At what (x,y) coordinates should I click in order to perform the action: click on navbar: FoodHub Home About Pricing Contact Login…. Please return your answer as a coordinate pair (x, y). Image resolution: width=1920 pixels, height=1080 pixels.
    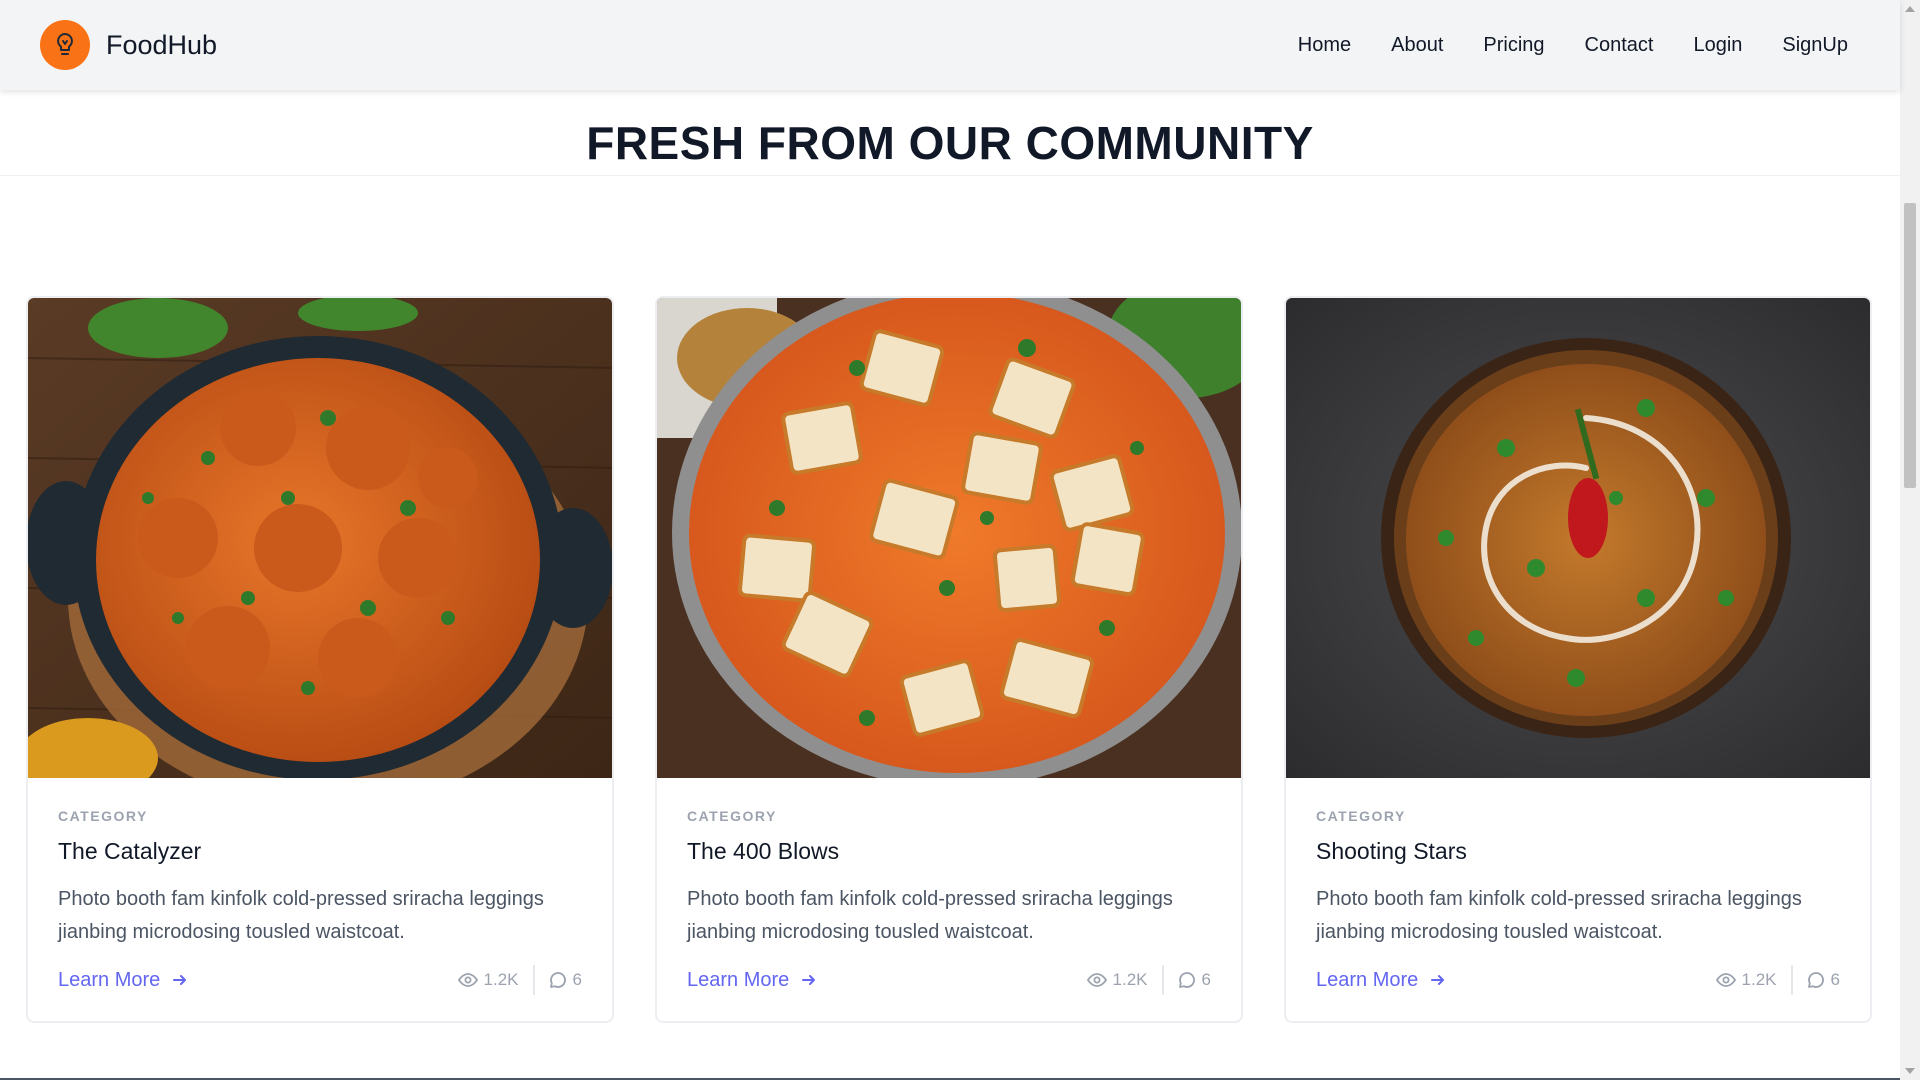
    Looking at the image, I should click on (950, 45).